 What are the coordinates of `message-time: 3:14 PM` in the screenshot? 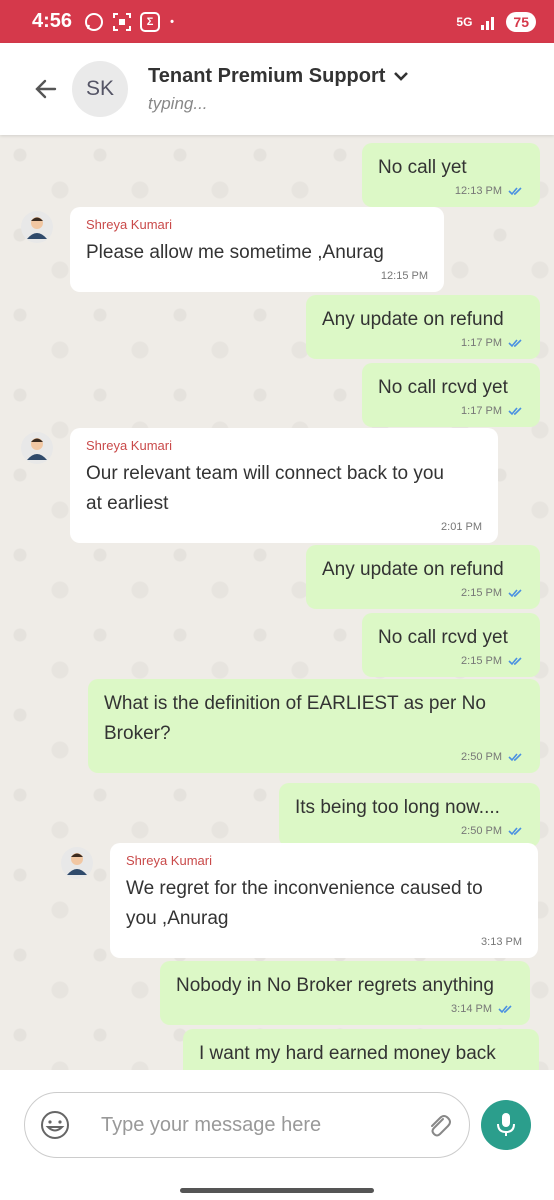 It's located at (471, 1009).